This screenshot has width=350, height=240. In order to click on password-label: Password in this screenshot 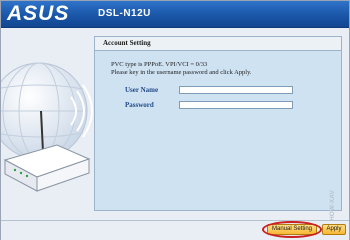, I will do `click(139, 105)`.